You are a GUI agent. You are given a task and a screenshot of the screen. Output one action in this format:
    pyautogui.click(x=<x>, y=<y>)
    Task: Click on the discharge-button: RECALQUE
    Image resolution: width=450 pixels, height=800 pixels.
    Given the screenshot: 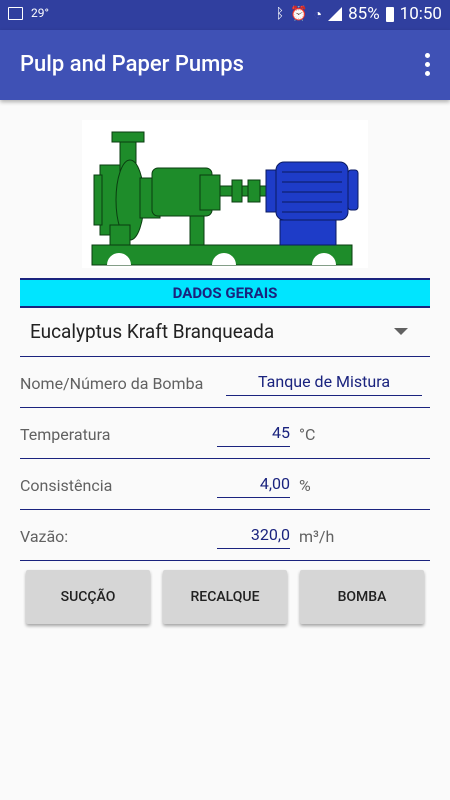 What is the action you would take?
    pyautogui.click(x=225, y=597)
    